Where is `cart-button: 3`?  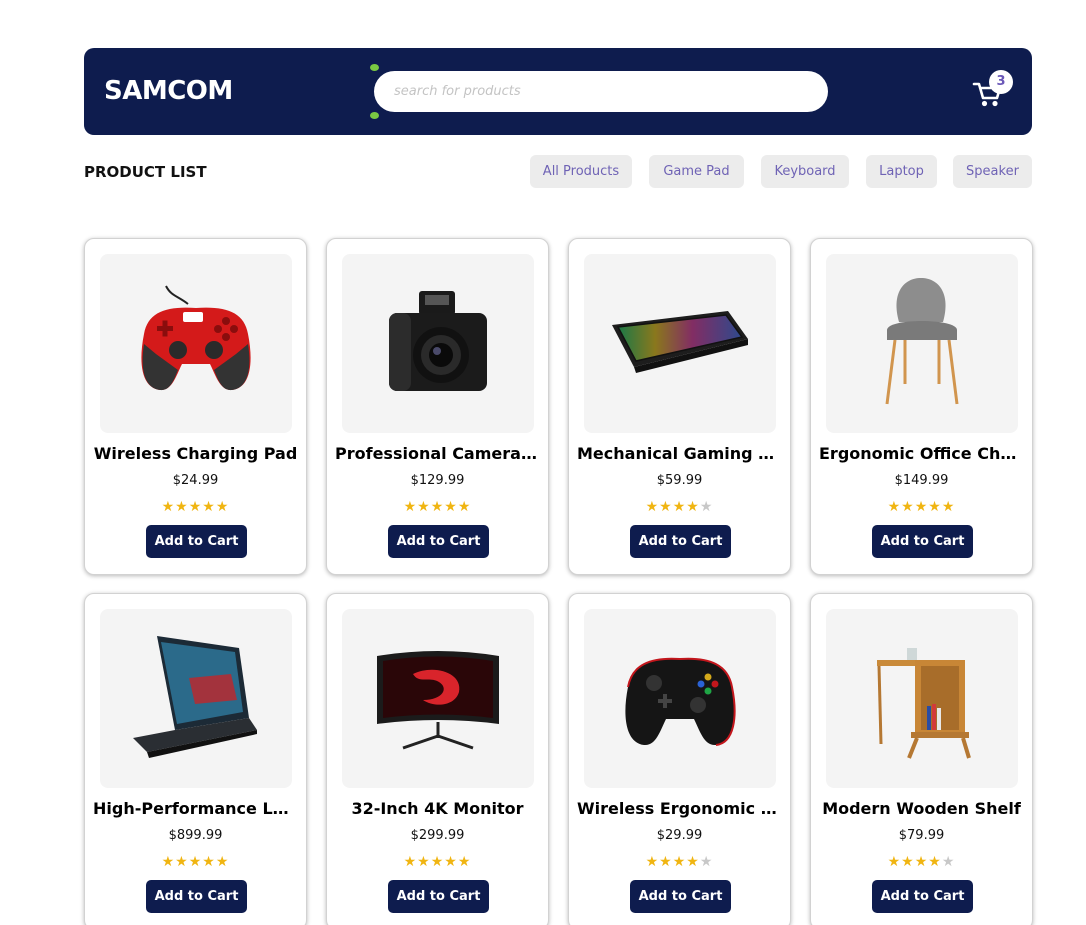 cart-button: 3 is located at coordinates (995, 91).